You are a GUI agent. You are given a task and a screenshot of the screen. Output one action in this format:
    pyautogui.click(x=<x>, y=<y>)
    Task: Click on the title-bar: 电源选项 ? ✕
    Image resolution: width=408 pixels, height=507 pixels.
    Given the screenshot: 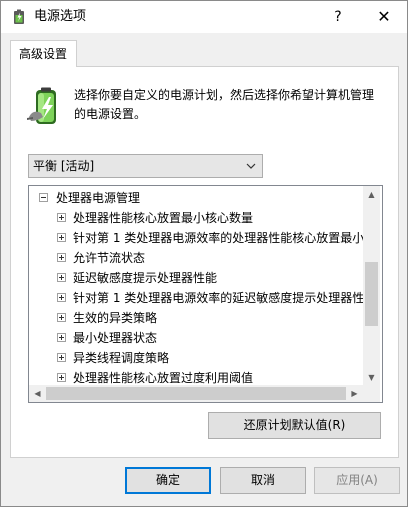 What is the action you would take?
    pyautogui.click(x=204, y=17)
    